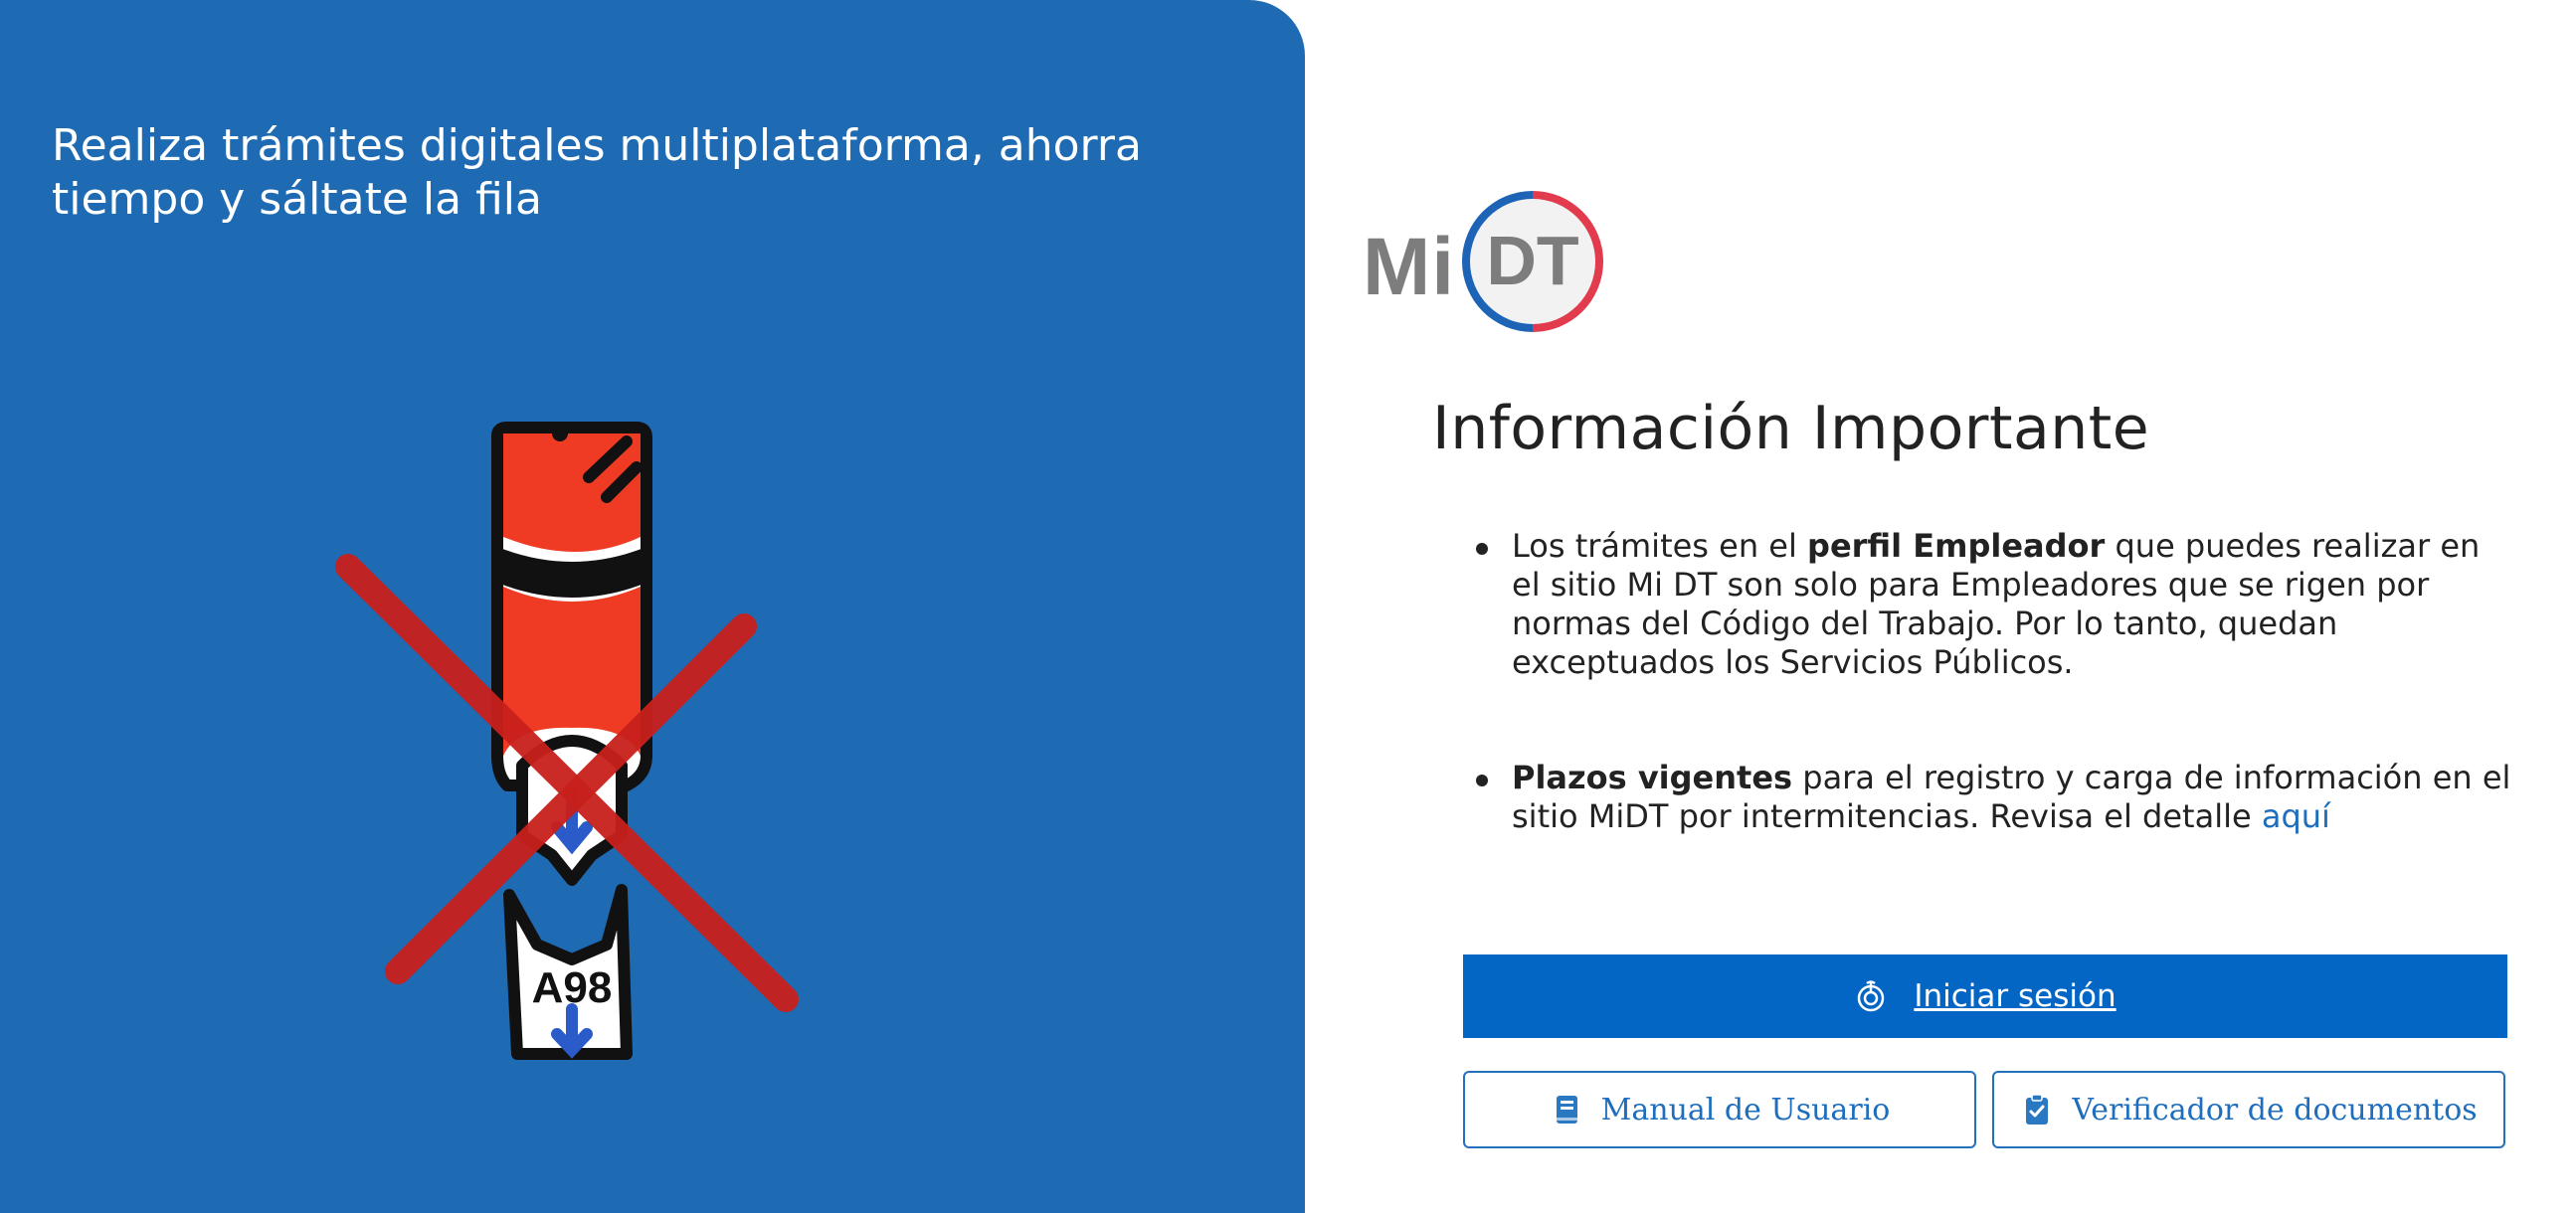 Image resolution: width=2576 pixels, height=1213 pixels. Describe the element at coordinates (568, 972) in the screenshot. I see `ticket: A98` at that location.